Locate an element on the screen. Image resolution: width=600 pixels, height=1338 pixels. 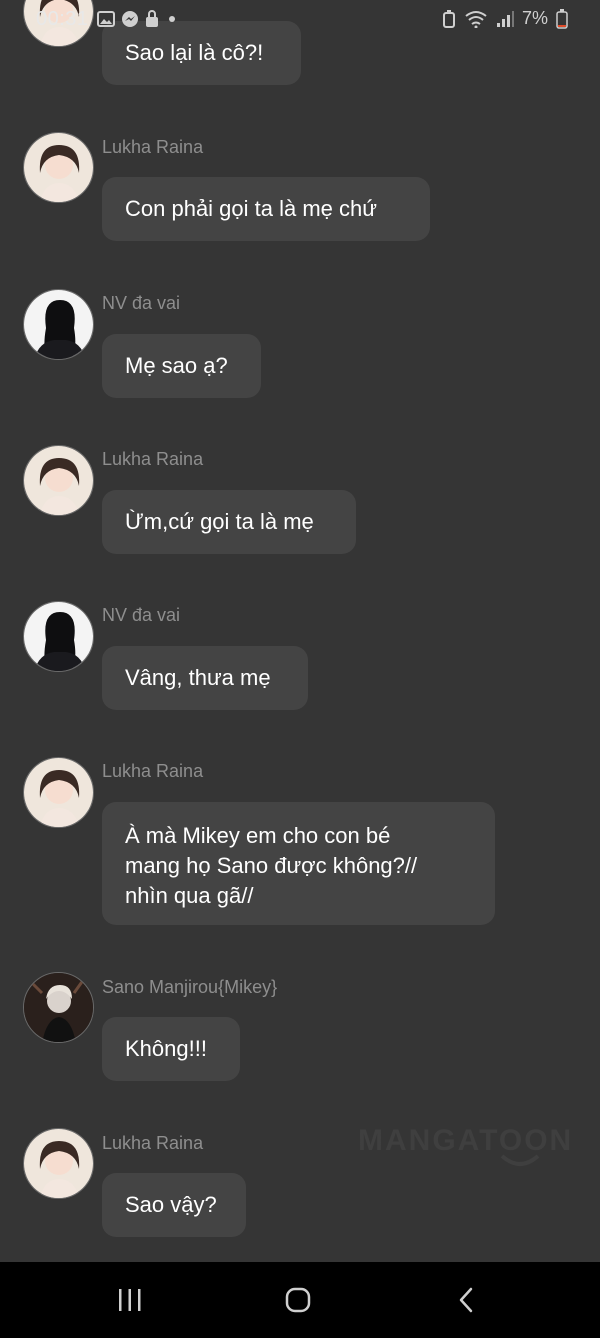
status-time: 00:31 is located at coordinates (62, 19).